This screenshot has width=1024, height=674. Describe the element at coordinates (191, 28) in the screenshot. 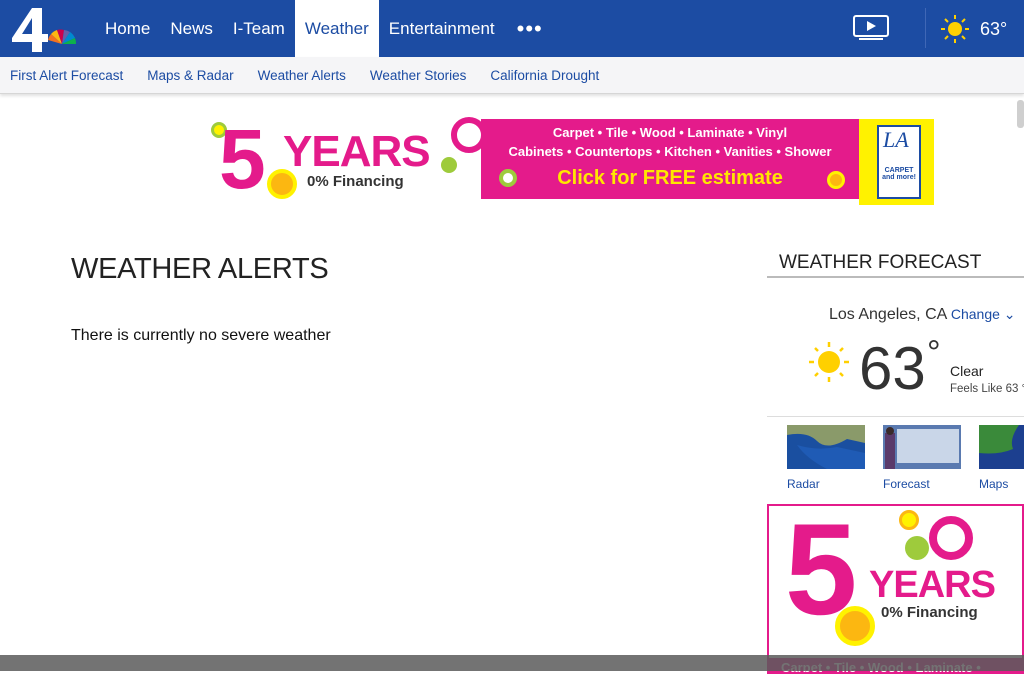

I see `nav-news: News` at that location.